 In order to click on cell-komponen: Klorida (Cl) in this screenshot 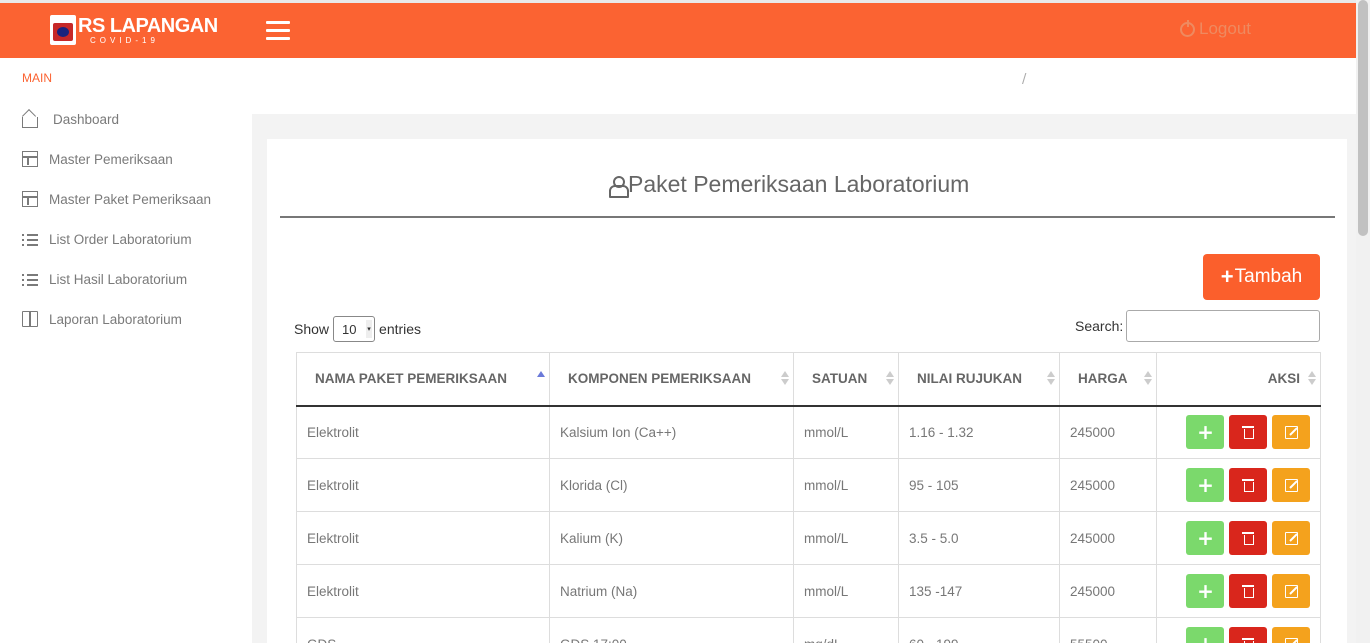, I will do `click(671, 485)`.